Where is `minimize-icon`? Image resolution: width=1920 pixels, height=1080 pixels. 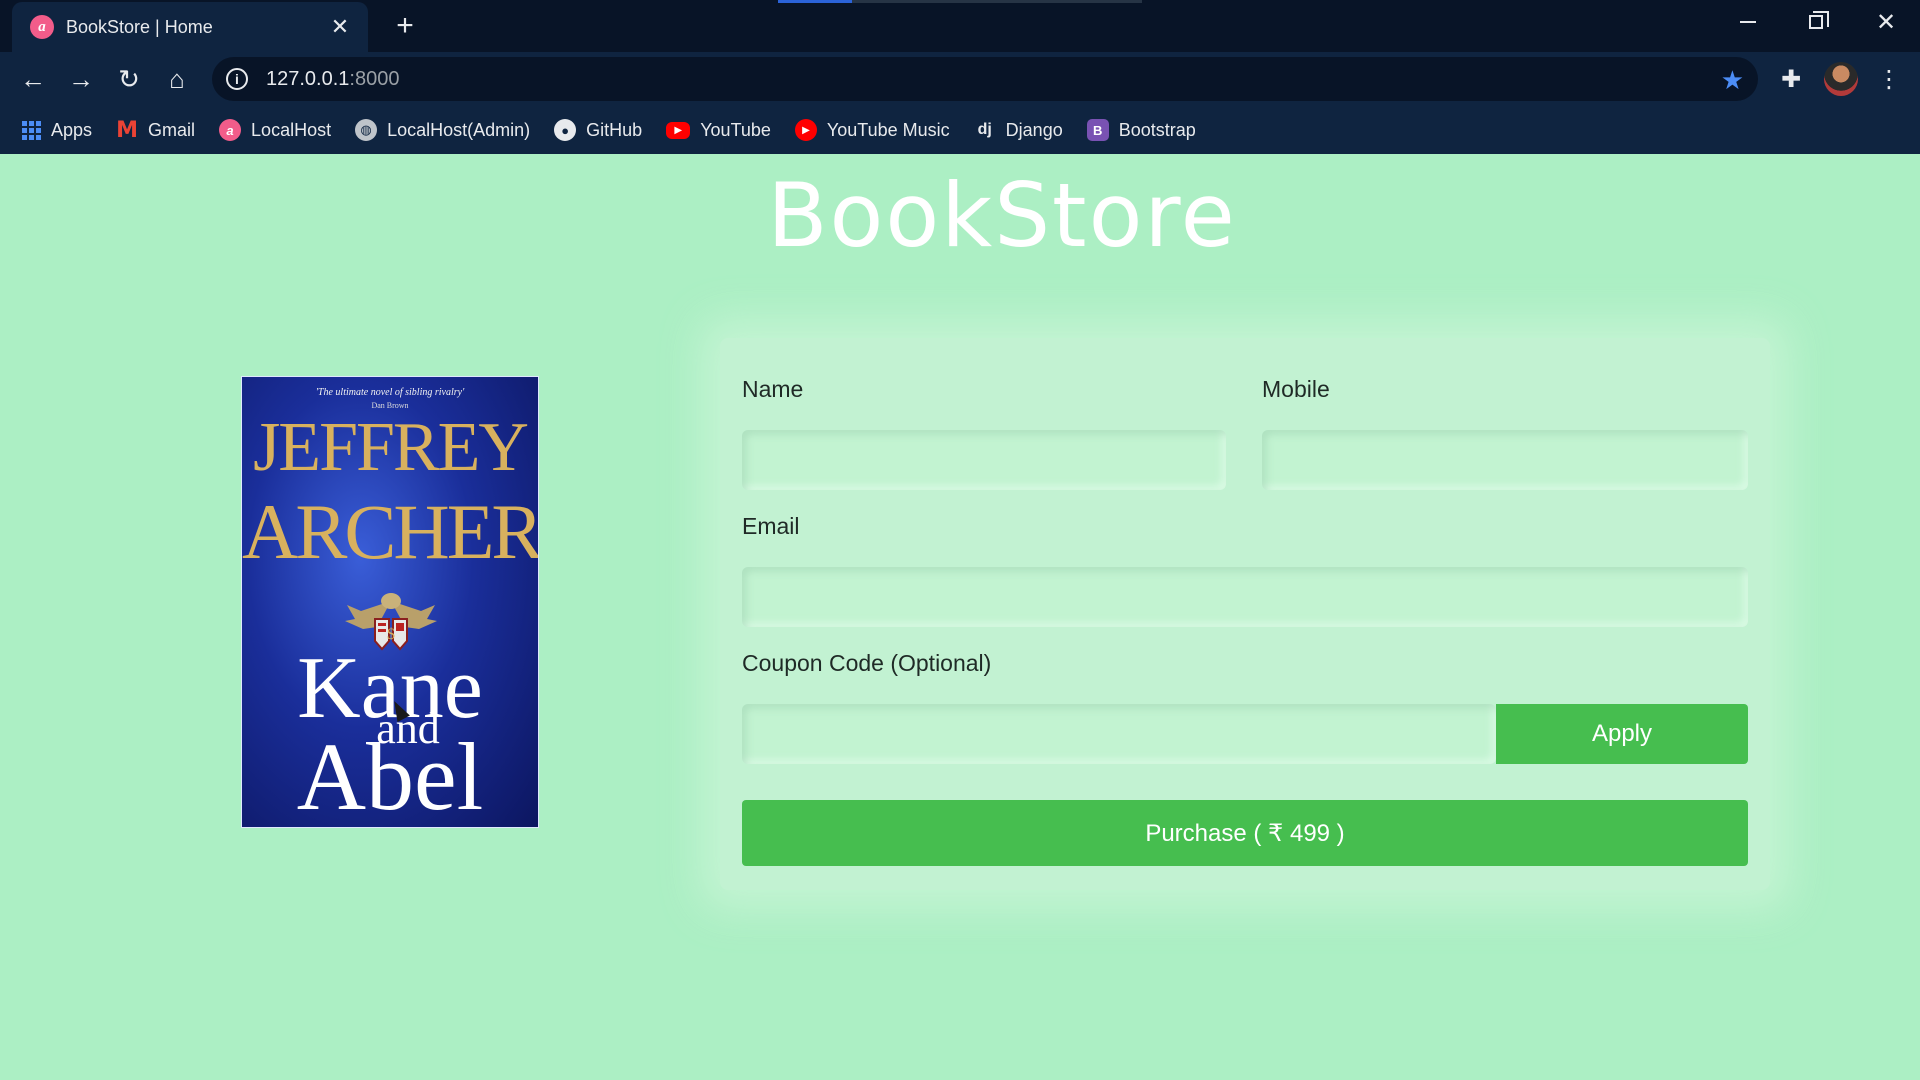 minimize-icon is located at coordinates (1748, 22).